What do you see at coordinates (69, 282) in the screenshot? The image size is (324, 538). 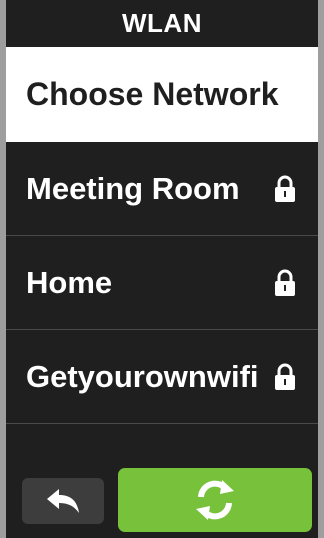 I see `network-name: Home` at bounding box center [69, 282].